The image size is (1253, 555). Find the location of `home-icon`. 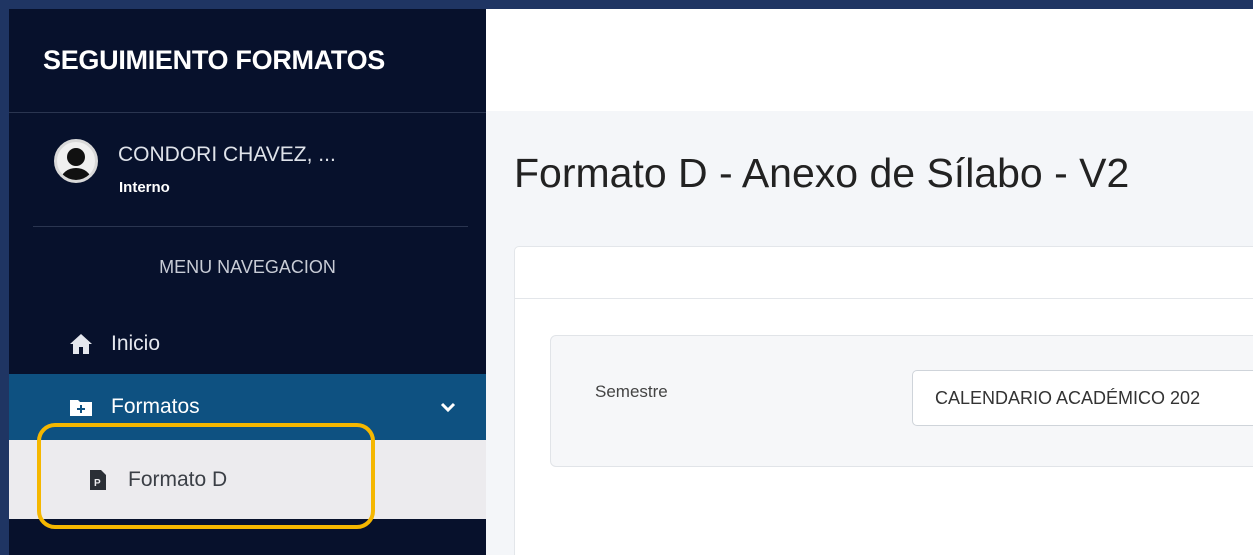

home-icon is located at coordinates (81, 344).